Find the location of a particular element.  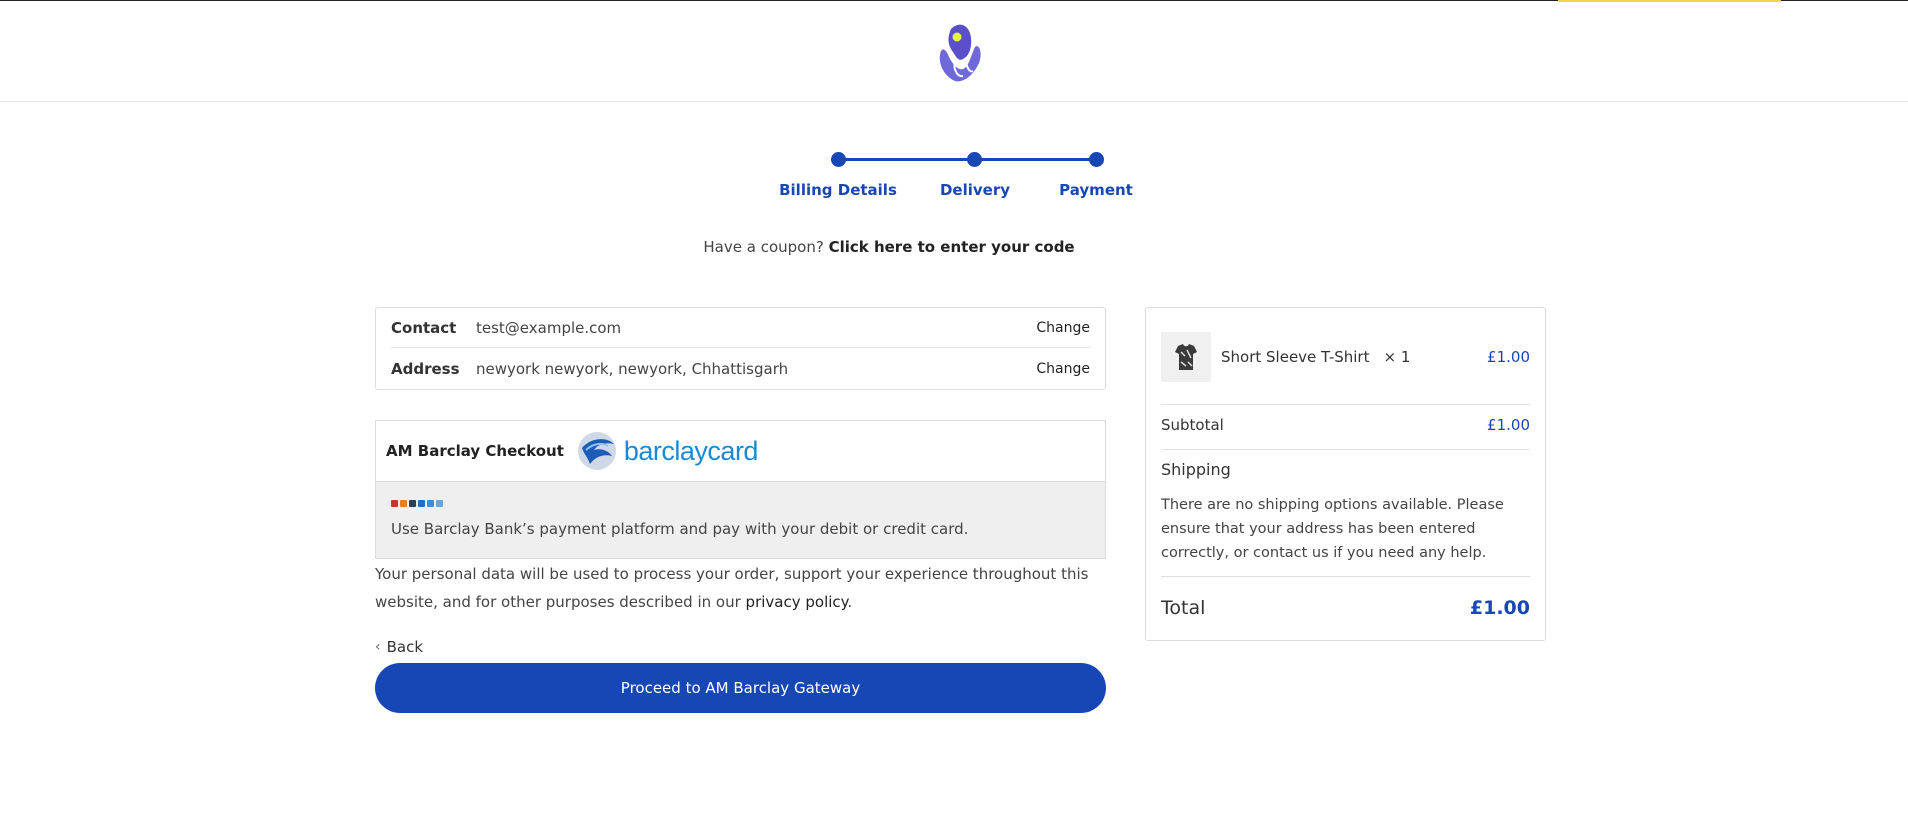

back-link: ‹ Back is located at coordinates (399, 647).